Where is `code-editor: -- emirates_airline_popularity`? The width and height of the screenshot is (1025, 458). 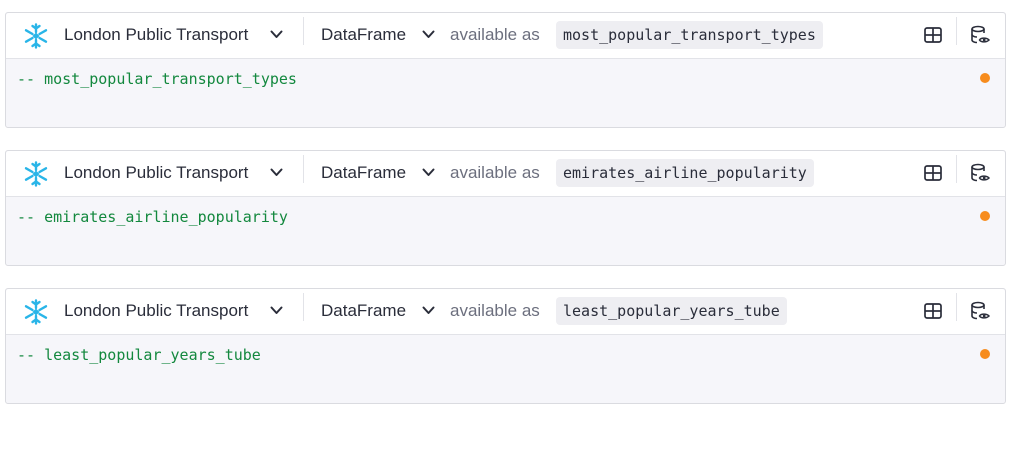
code-editor: -- emirates_airline_popularity is located at coordinates (152, 217).